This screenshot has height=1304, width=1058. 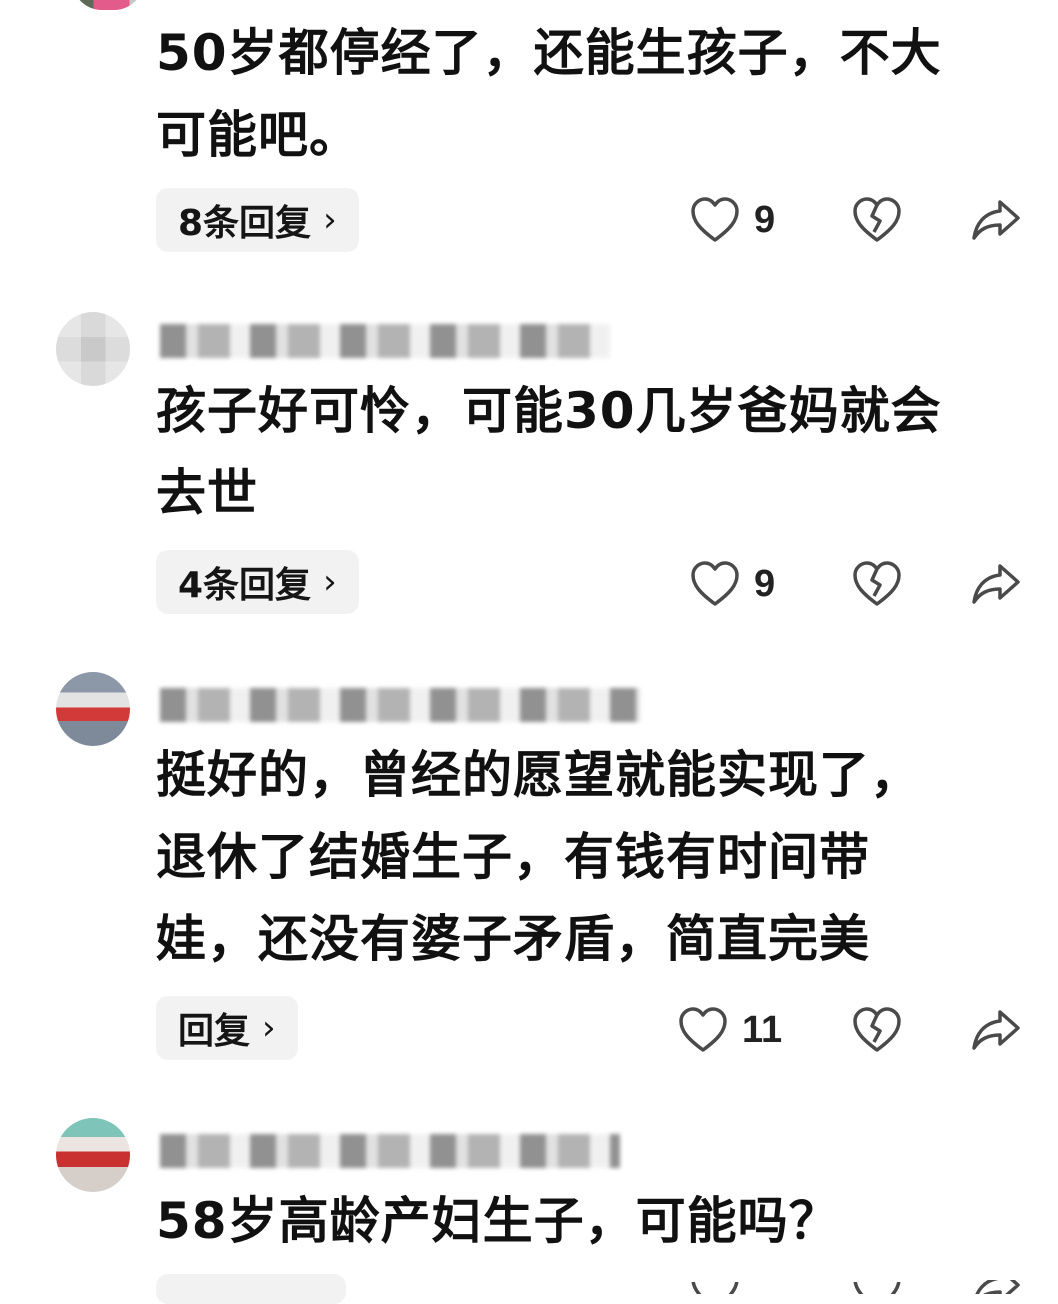 I want to click on like-button: 11, so click(x=730, y=1030).